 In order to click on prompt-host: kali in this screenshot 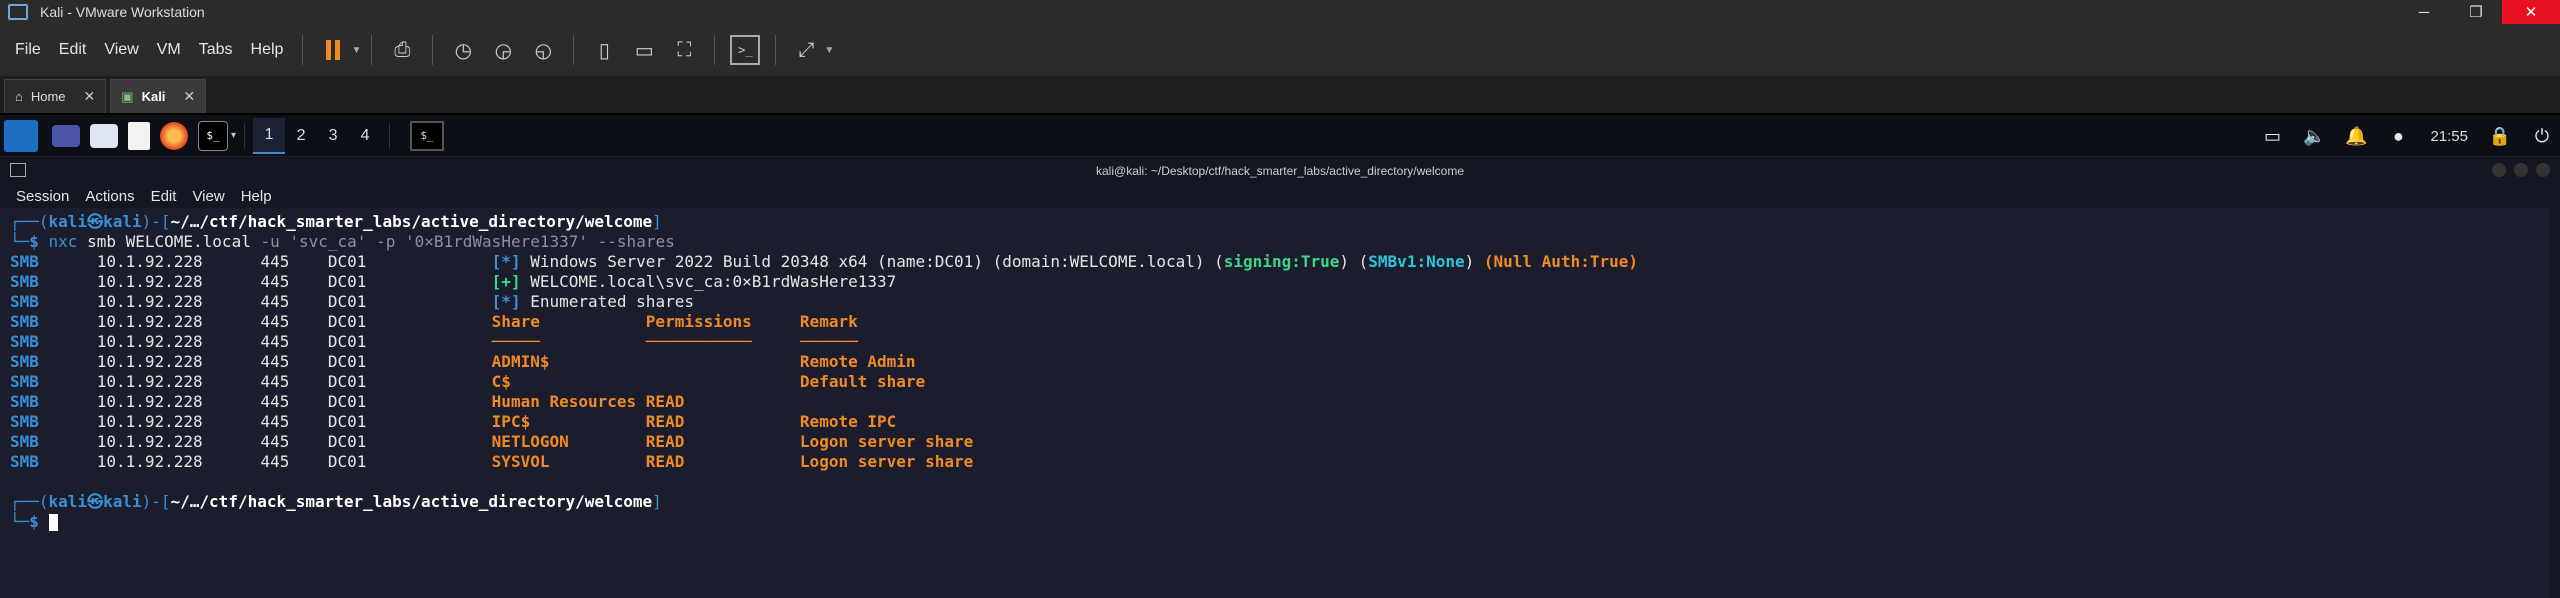, I will do `click(122, 221)`.